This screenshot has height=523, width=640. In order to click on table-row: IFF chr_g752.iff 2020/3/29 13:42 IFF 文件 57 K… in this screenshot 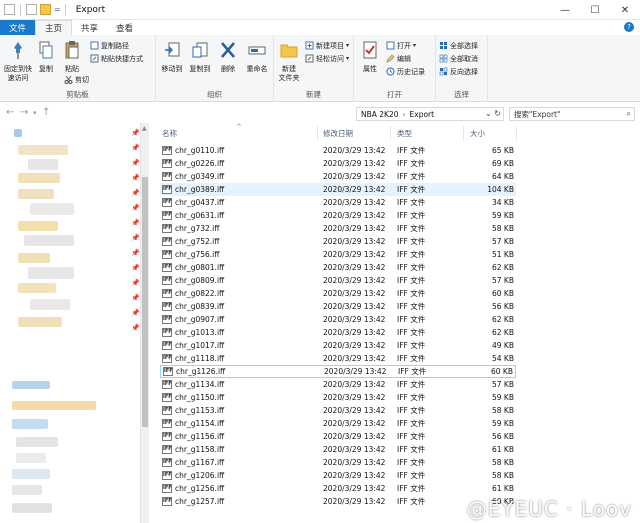, I will do `click(338, 241)`.